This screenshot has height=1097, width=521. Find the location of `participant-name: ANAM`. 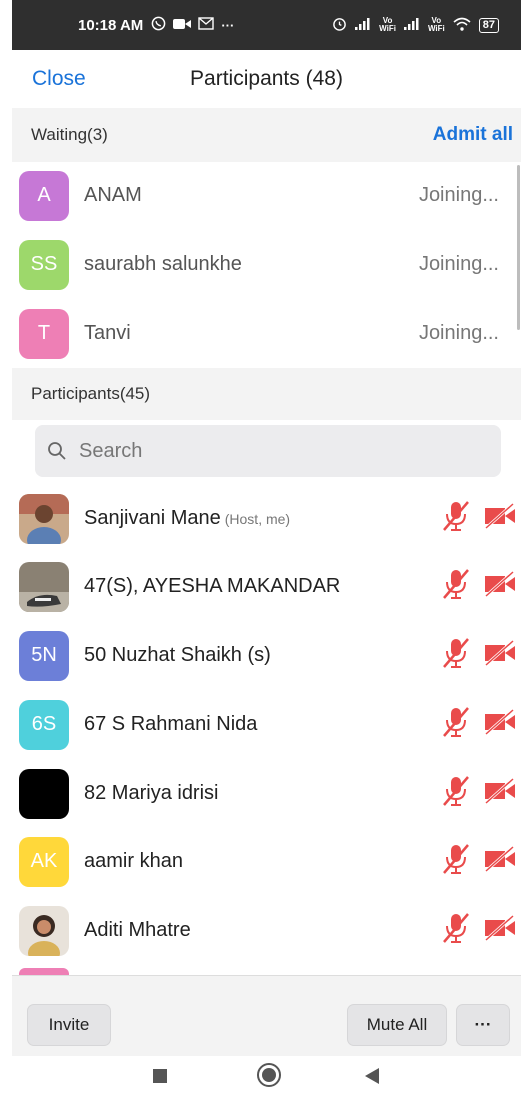

participant-name: ANAM is located at coordinates (113, 195).